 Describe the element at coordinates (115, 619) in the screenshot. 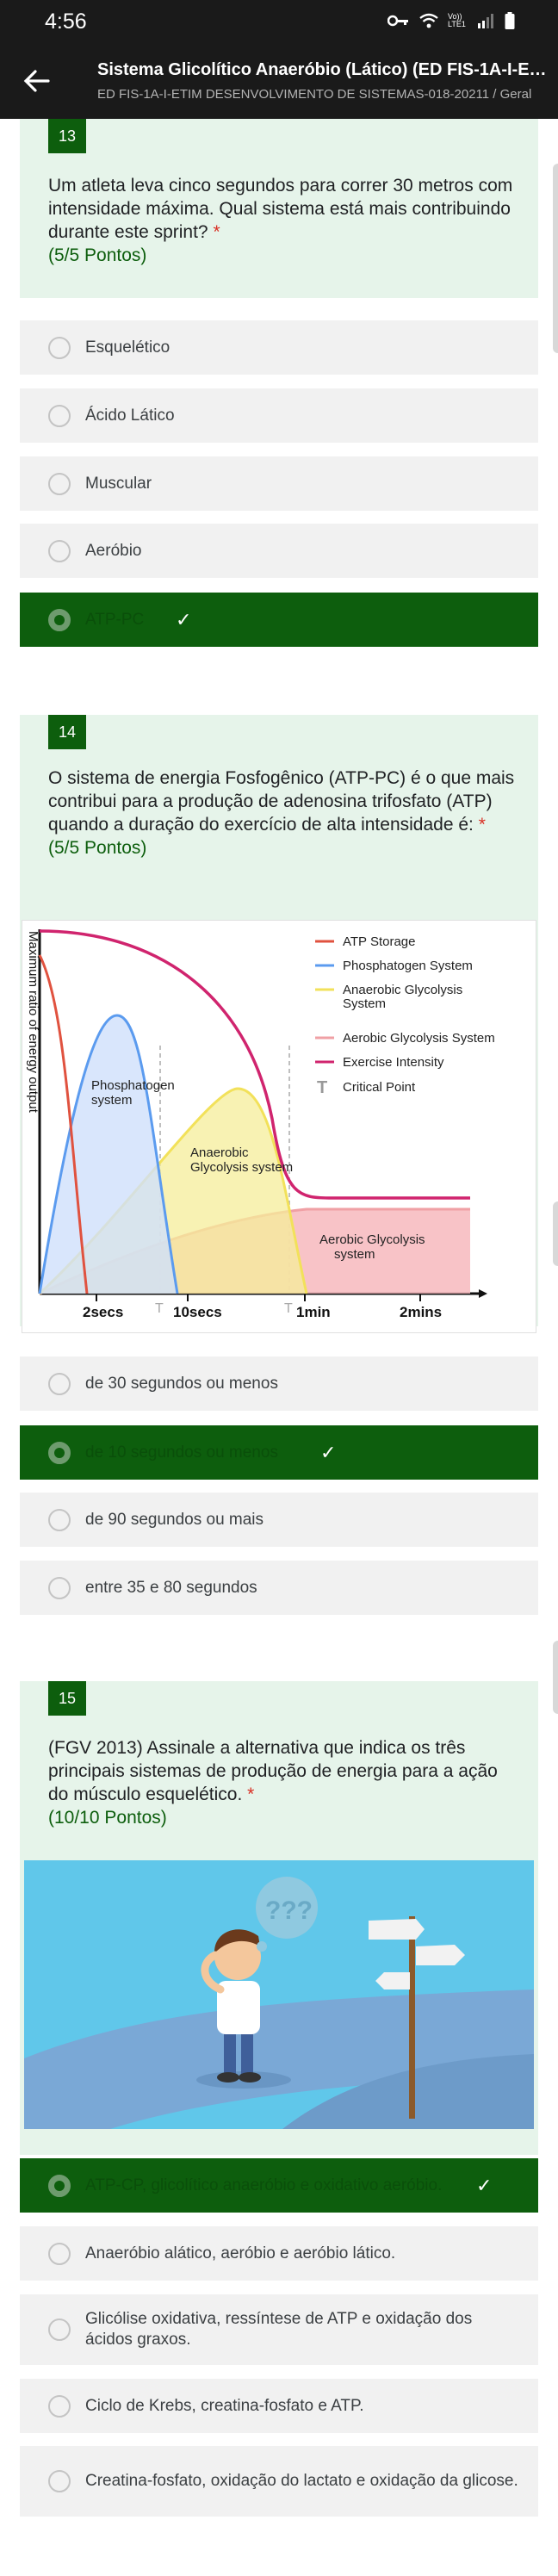

I see `option-label: ATP-PC` at that location.